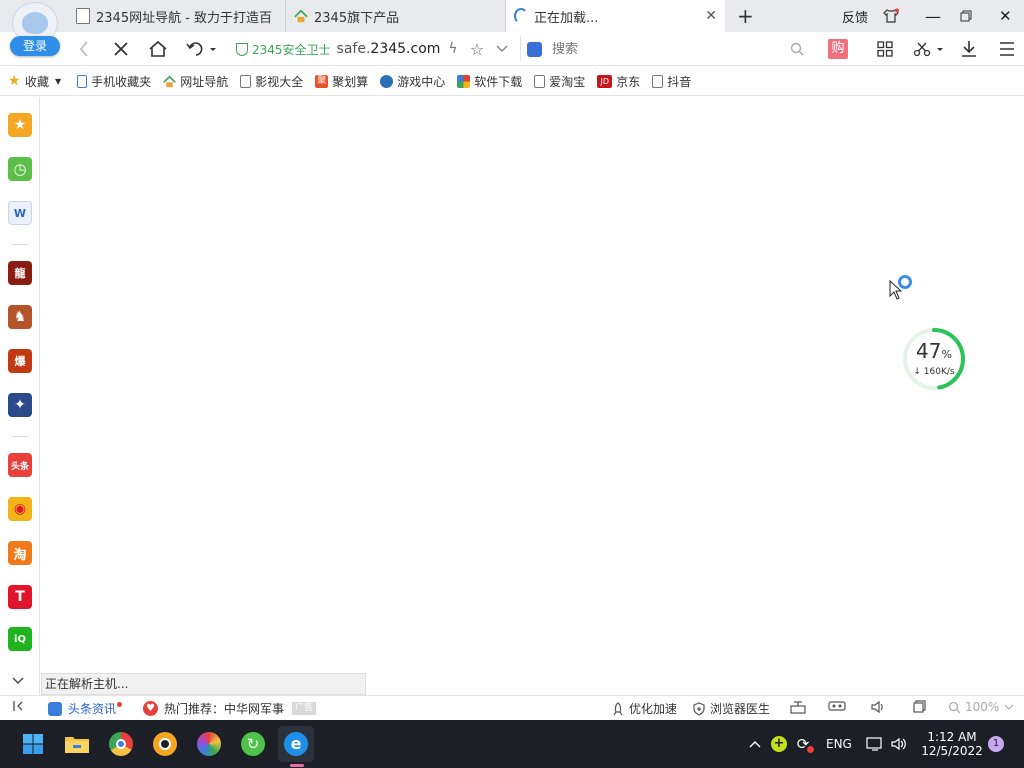 This screenshot has height=768, width=1024. What do you see at coordinates (271, 81) in the screenshot?
I see `bookmark-video: 影视大全` at bounding box center [271, 81].